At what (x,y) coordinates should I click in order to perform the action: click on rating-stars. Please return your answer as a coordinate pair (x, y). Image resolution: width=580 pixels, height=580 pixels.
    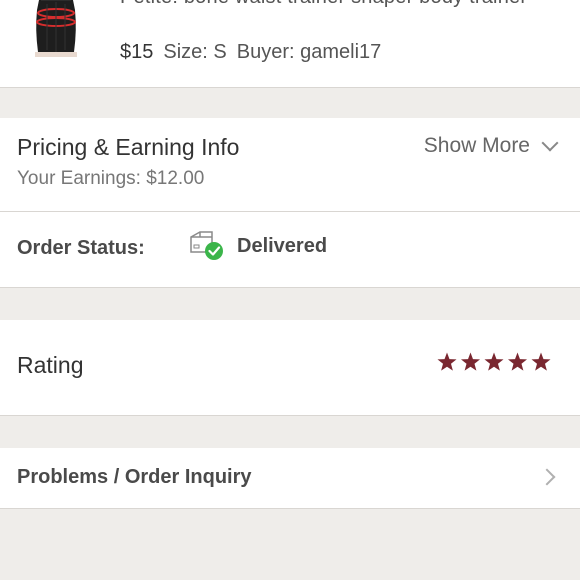
    Looking at the image, I should click on (494, 361).